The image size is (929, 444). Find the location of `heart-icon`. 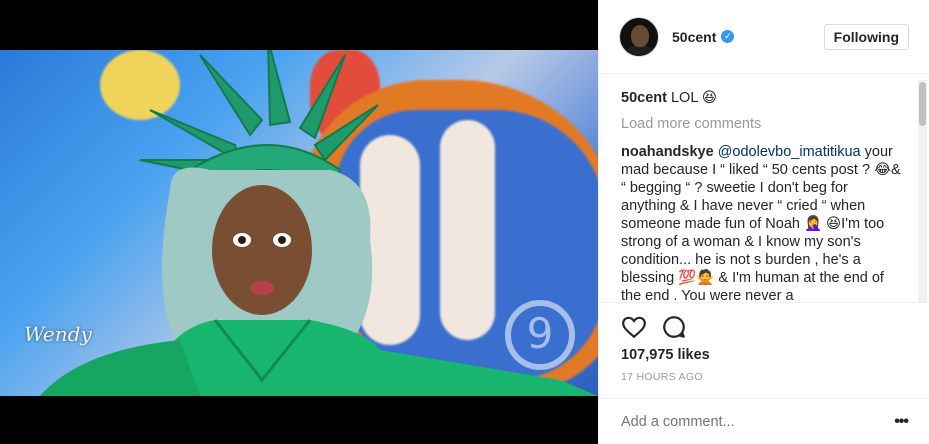

heart-icon is located at coordinates (634, 327).